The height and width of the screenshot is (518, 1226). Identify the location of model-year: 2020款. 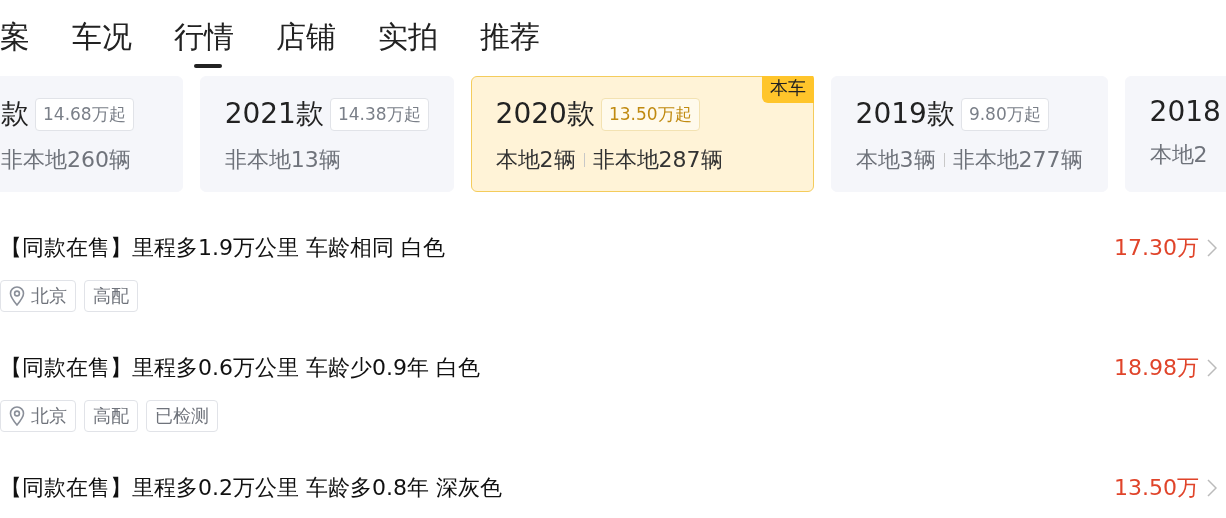
(545, 114).